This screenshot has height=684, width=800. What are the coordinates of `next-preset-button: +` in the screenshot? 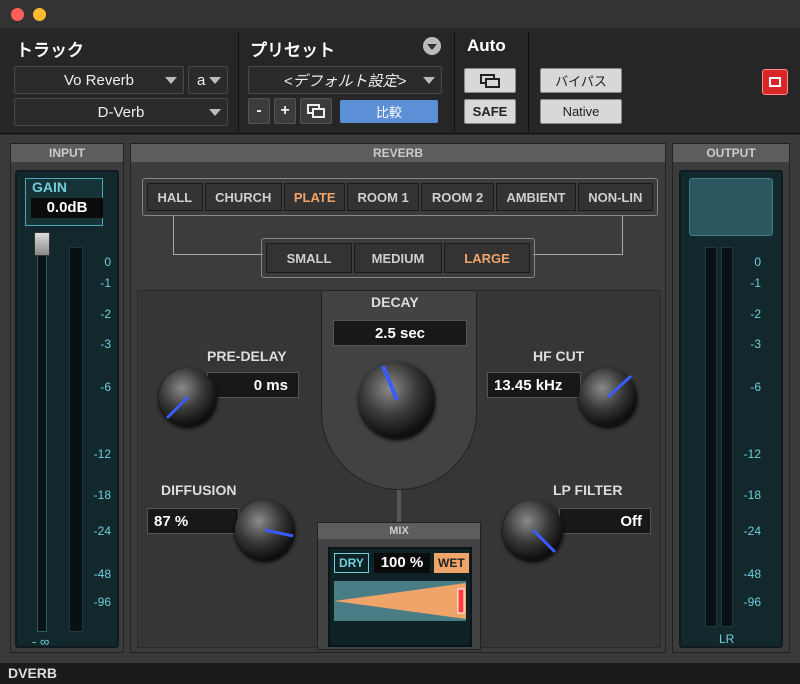 It's located at (285, 111).